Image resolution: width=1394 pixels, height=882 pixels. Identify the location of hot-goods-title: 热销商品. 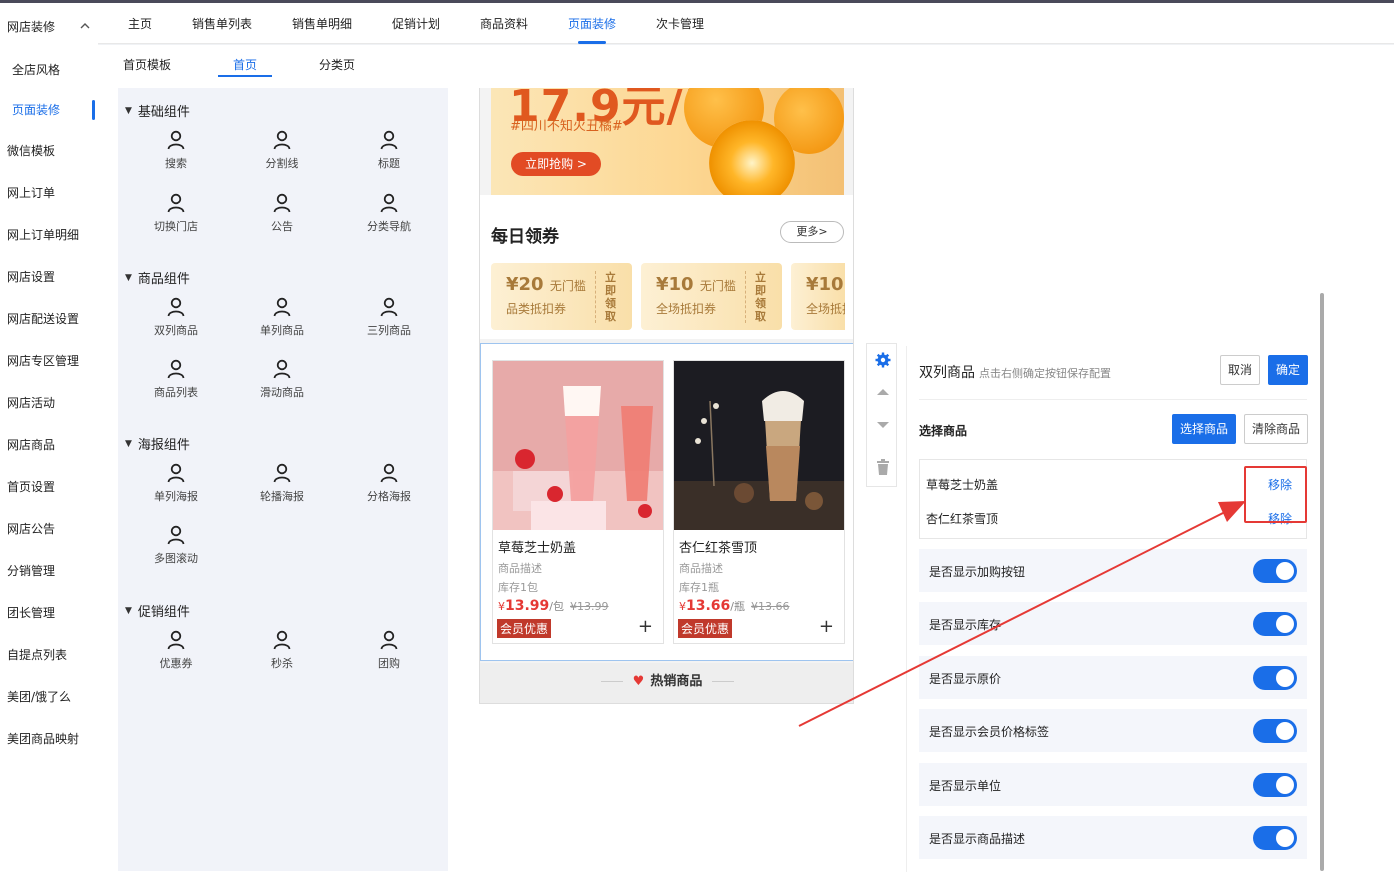
(676, 681).